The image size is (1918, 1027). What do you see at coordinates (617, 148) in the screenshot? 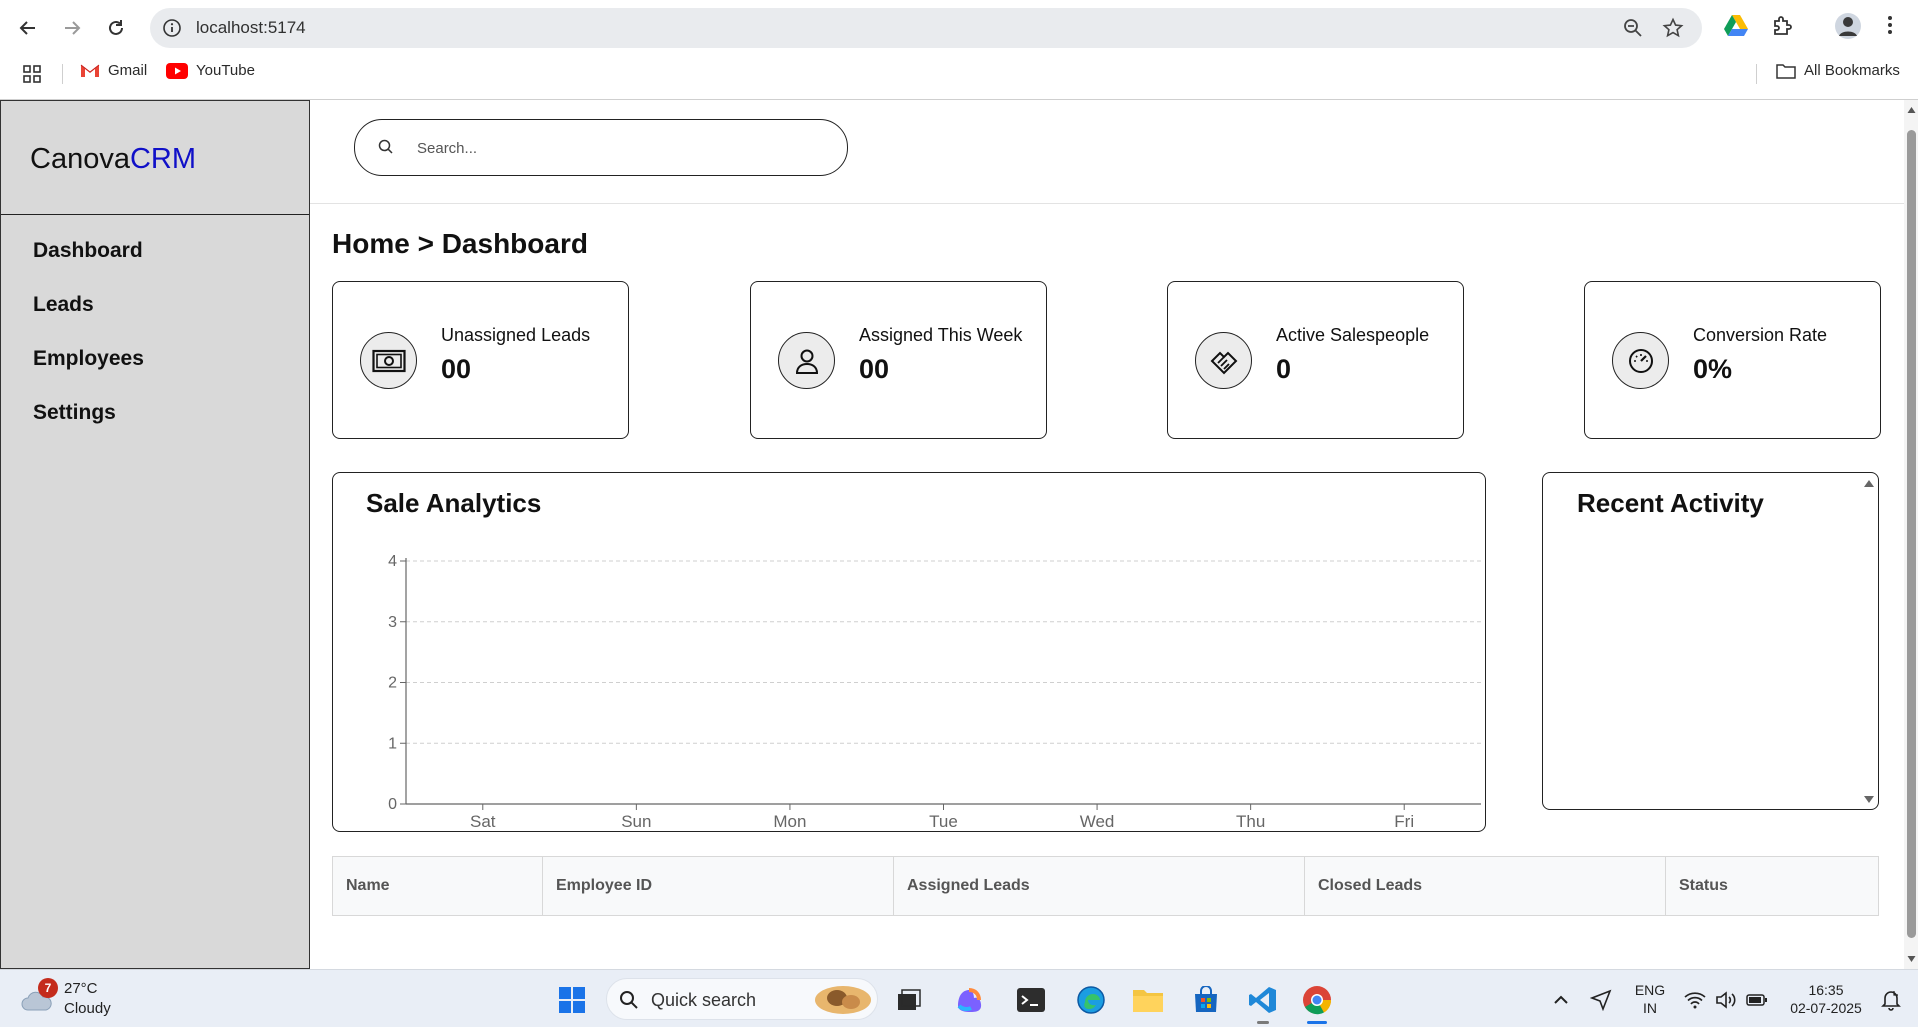
I see `search-input` at bounding box center [617, 148].